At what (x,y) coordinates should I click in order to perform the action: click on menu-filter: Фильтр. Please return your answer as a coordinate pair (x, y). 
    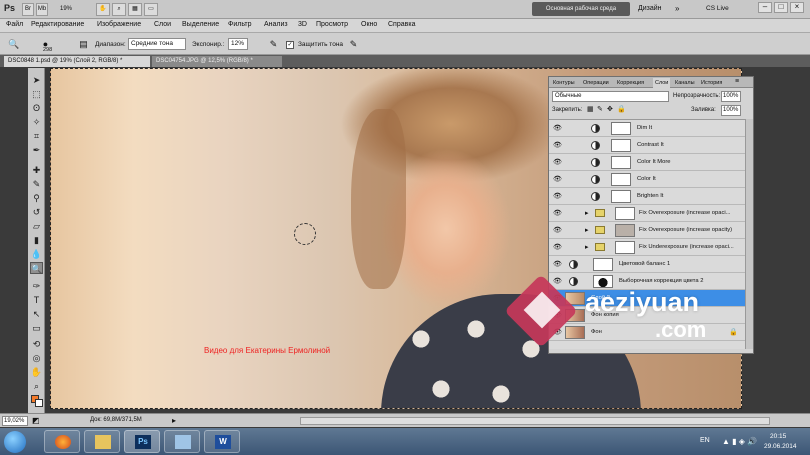
    Looking at the image, I should click on (240, 24).